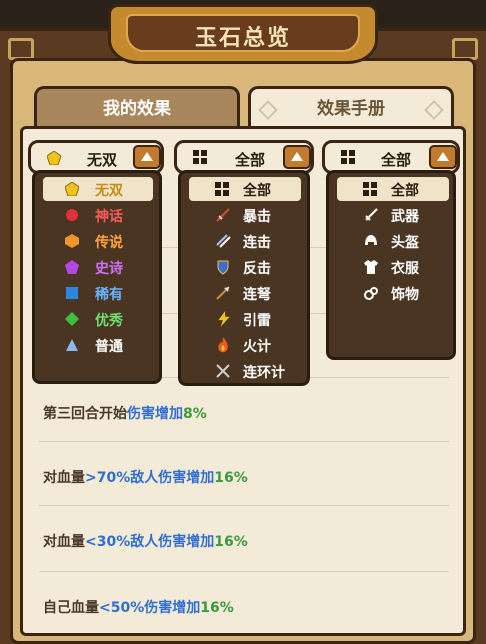 This screenshot has height=644, width=486. I want to click on tab-my-effects: 我的效果, so click(137, 108).